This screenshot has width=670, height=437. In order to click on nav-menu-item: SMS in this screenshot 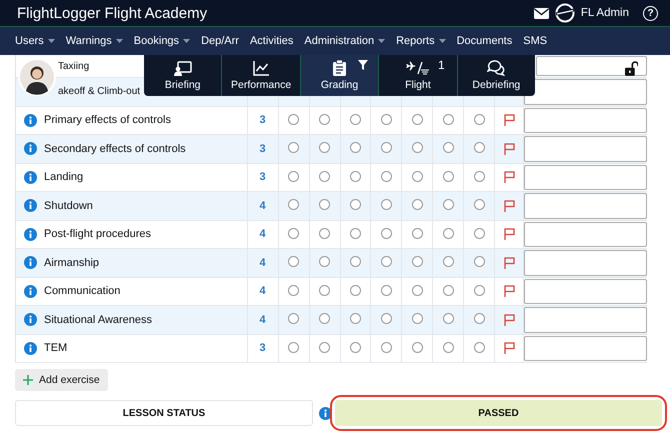, I will do `click(535, 41)`.